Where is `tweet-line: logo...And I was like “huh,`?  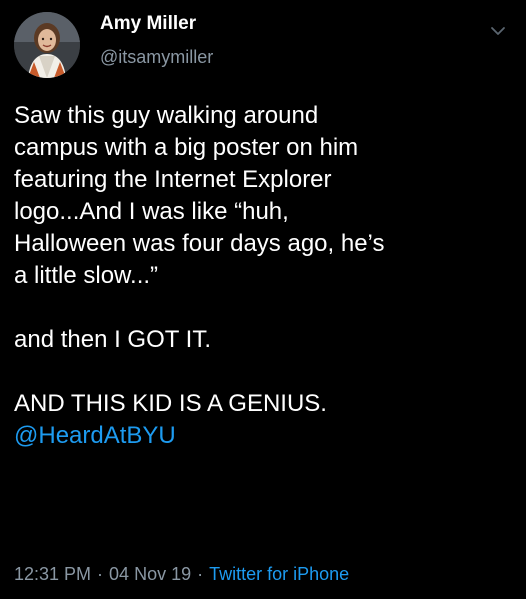
tweet-line: logo...And I was like “huh, is located at coordinates (151, 211).